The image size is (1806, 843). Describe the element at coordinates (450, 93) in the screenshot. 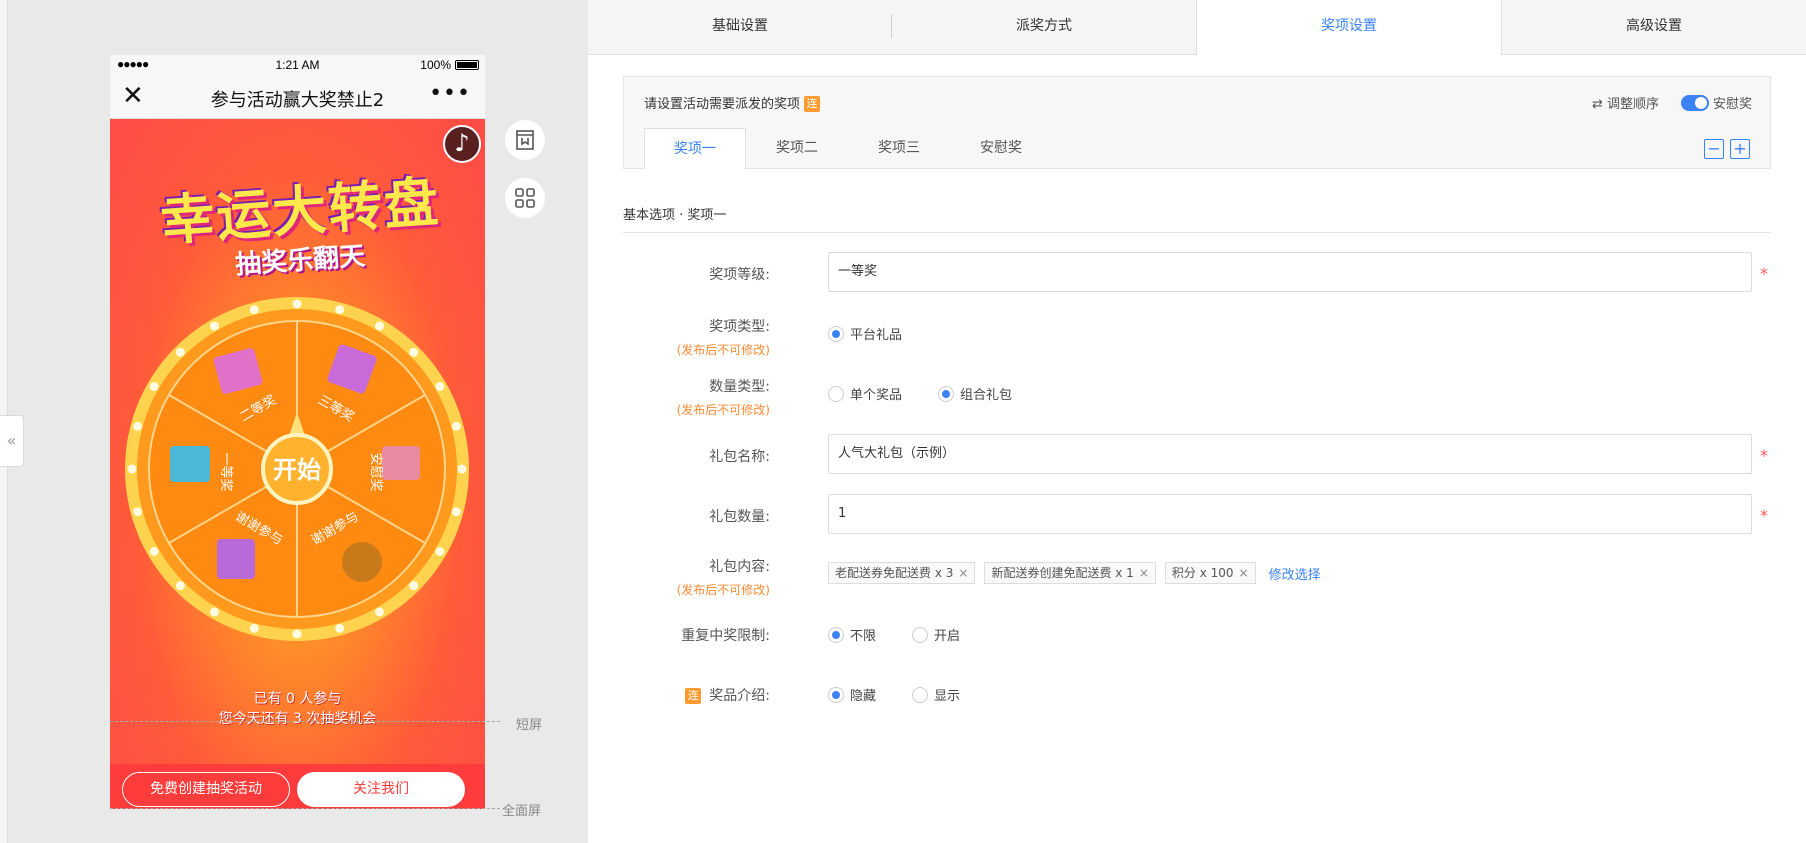

I see `more-icon: •••` at that location.